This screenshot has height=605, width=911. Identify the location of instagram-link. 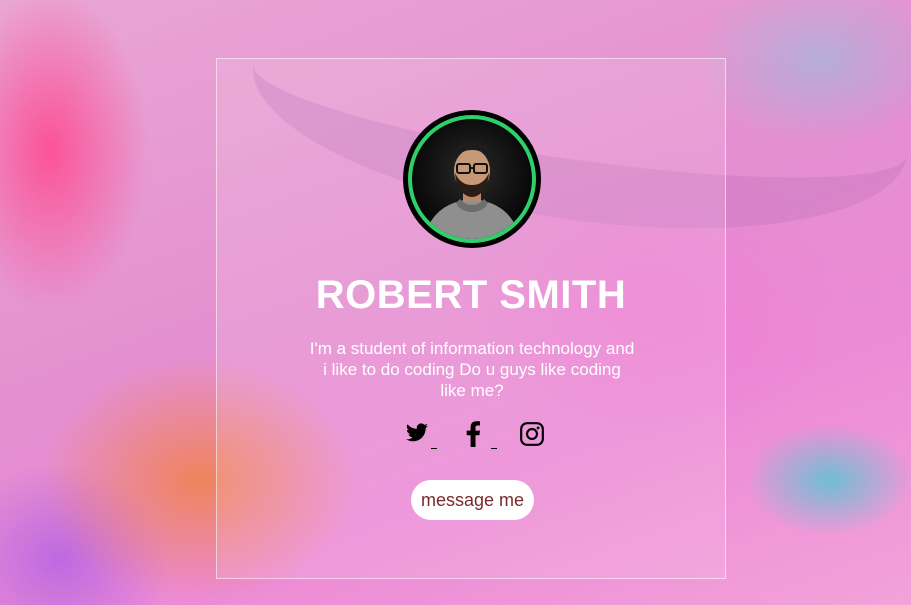
(536, 436).